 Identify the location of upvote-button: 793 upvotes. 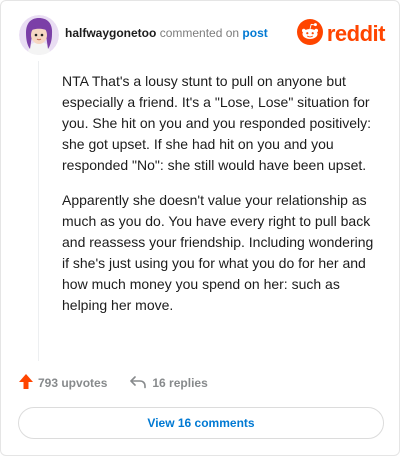
(63, 383).